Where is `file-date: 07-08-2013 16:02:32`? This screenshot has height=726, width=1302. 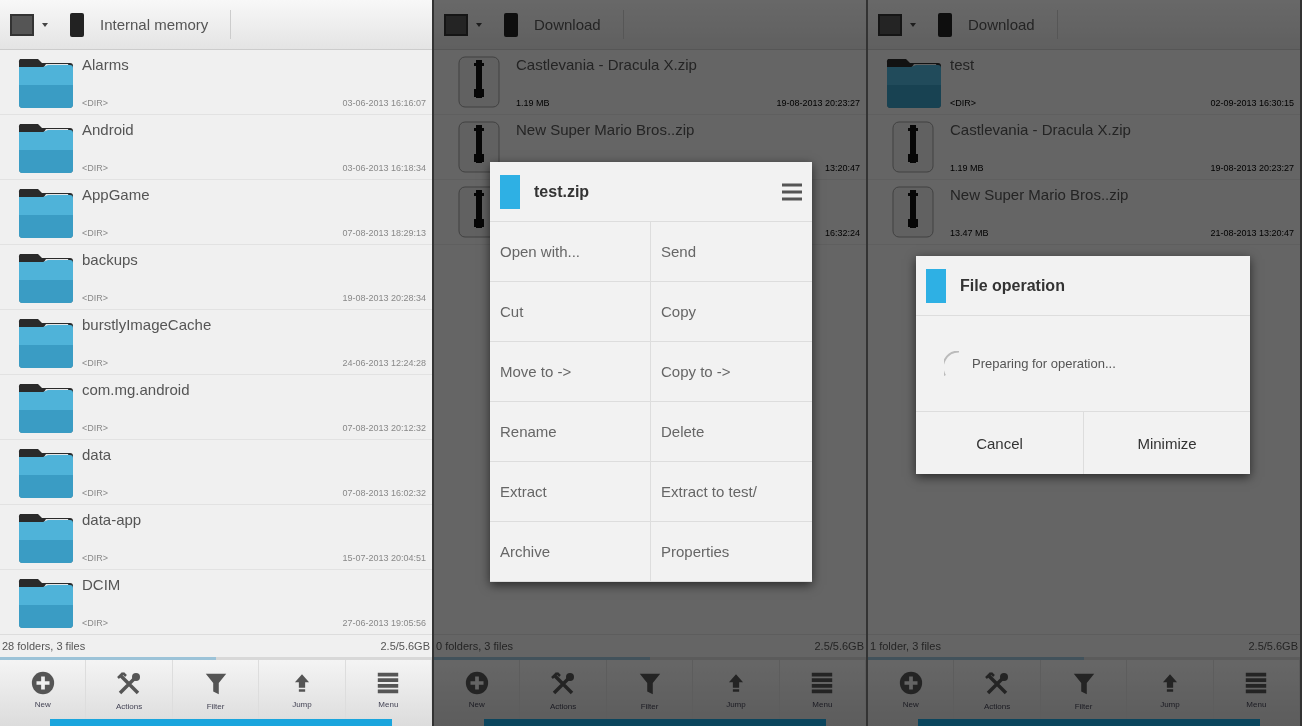 file-date: 07-08-2013 16:02:32 is located at coordinates (384, 493).